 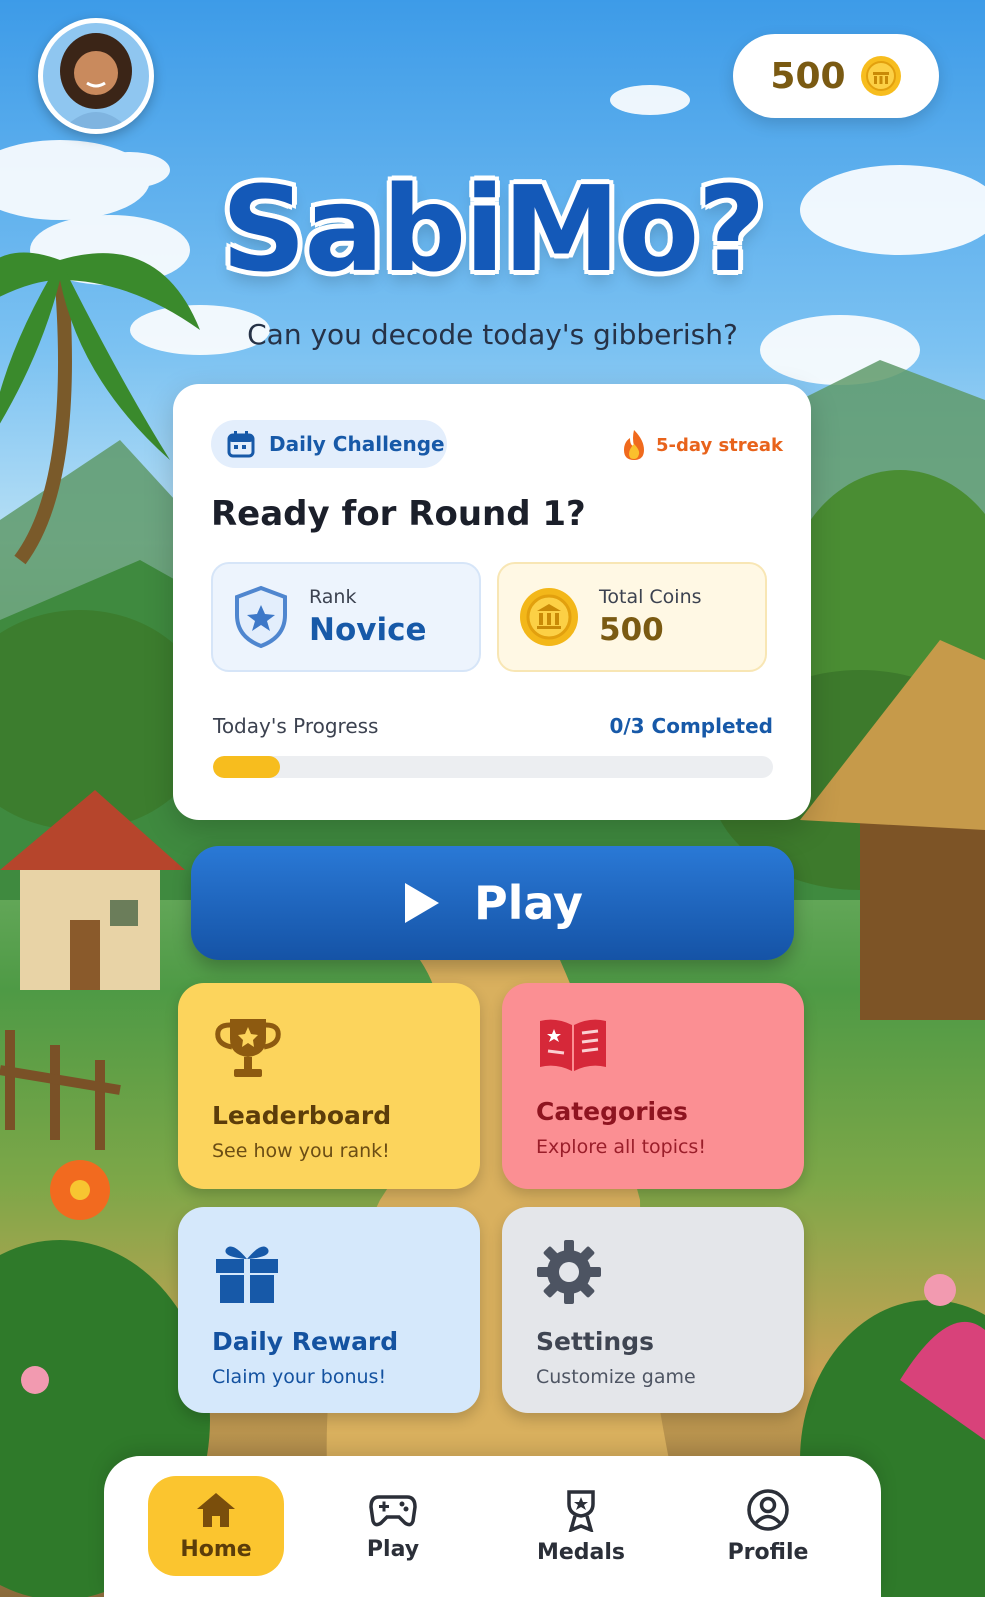 I want to click on progress-status: 0/3 Completed, so click(x=691, y=726).